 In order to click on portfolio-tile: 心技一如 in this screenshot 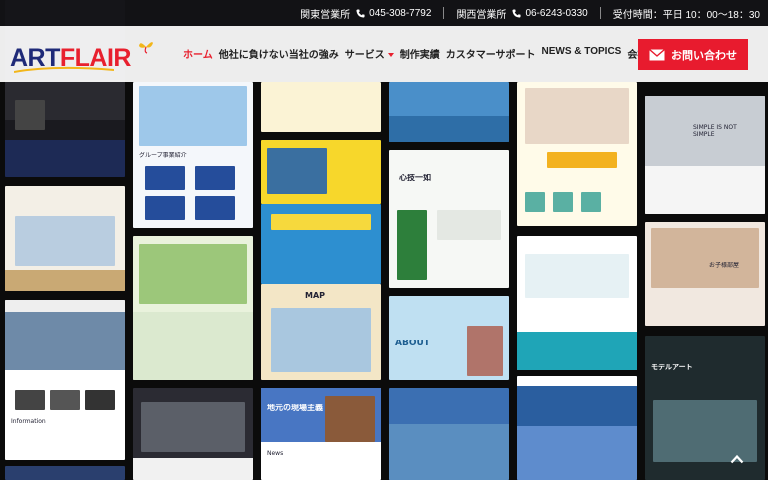, I will do `click(449, 219)`.